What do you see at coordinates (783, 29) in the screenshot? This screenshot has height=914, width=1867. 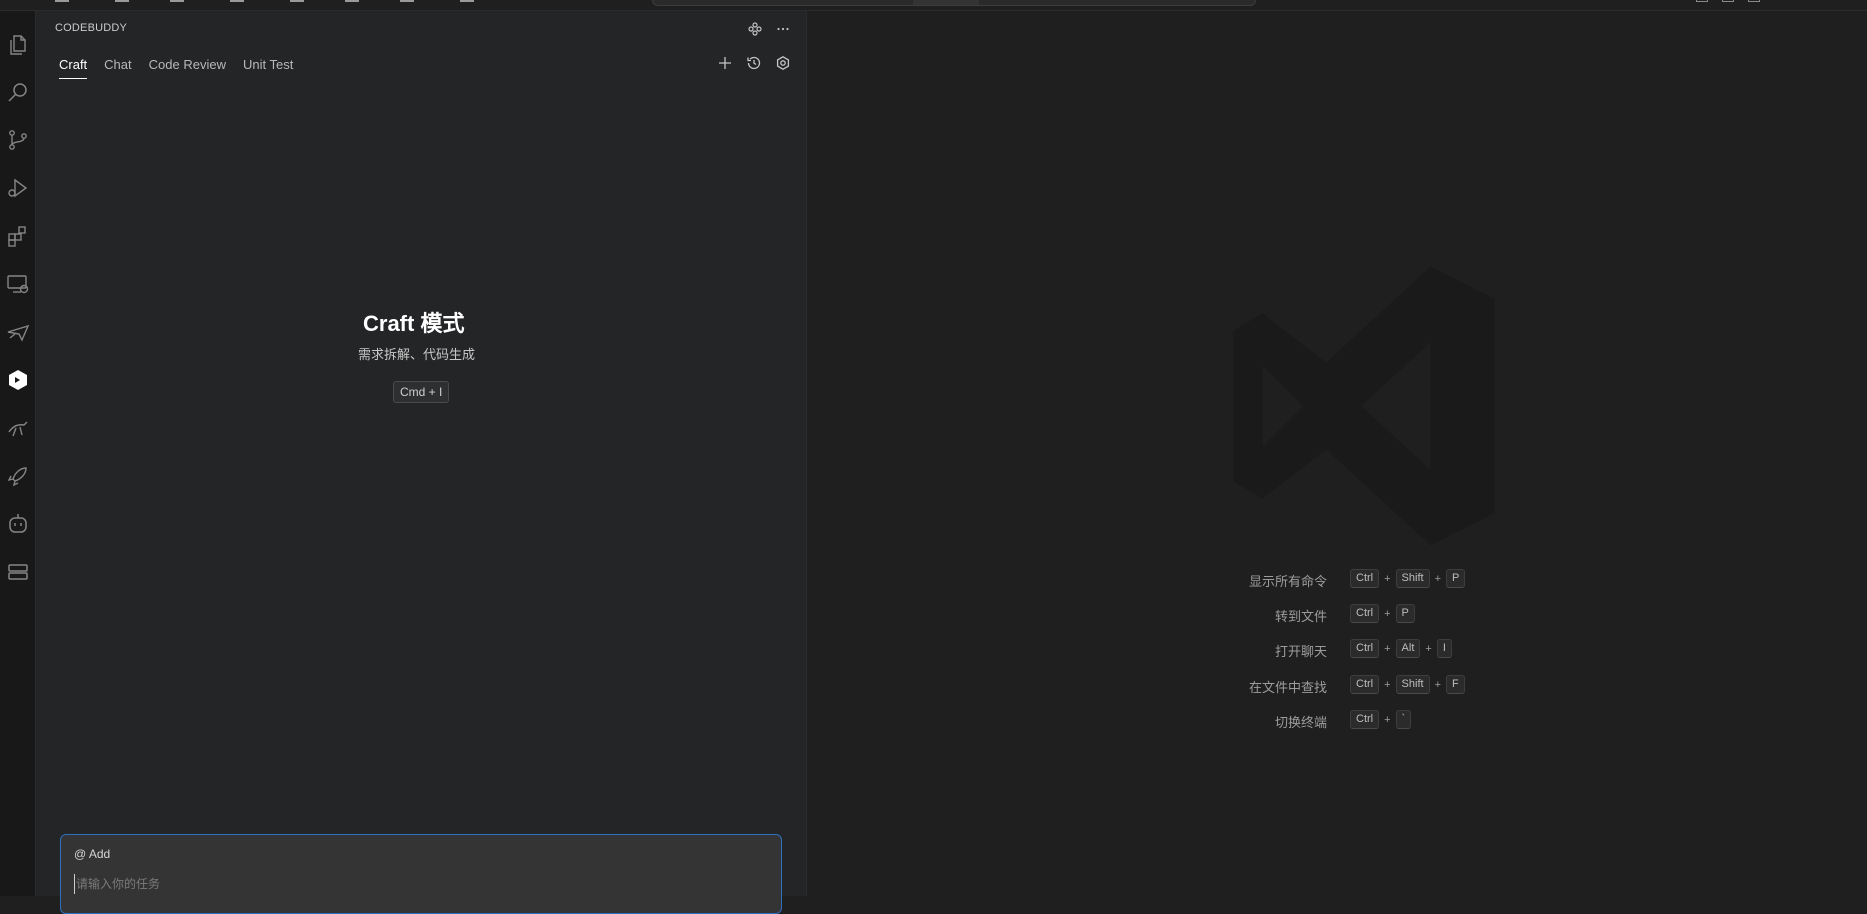 I see `more-actions-icon` at bounding box center [783, 29].